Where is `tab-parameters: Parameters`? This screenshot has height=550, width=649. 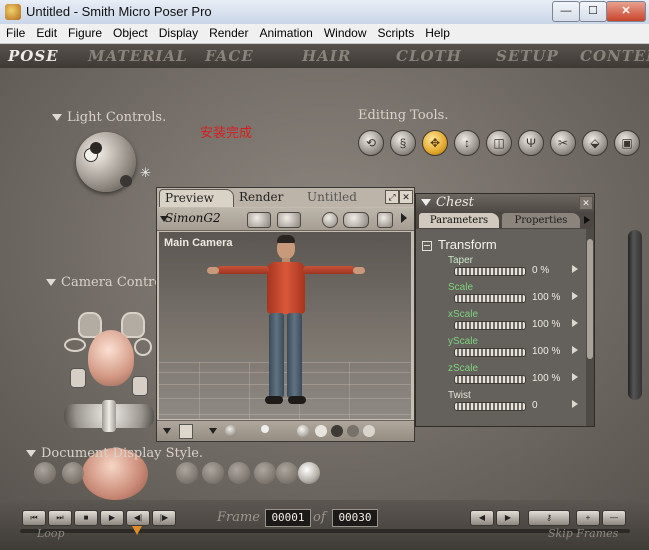
tab-parameters: Parameters is located at coordinates (459, 220).